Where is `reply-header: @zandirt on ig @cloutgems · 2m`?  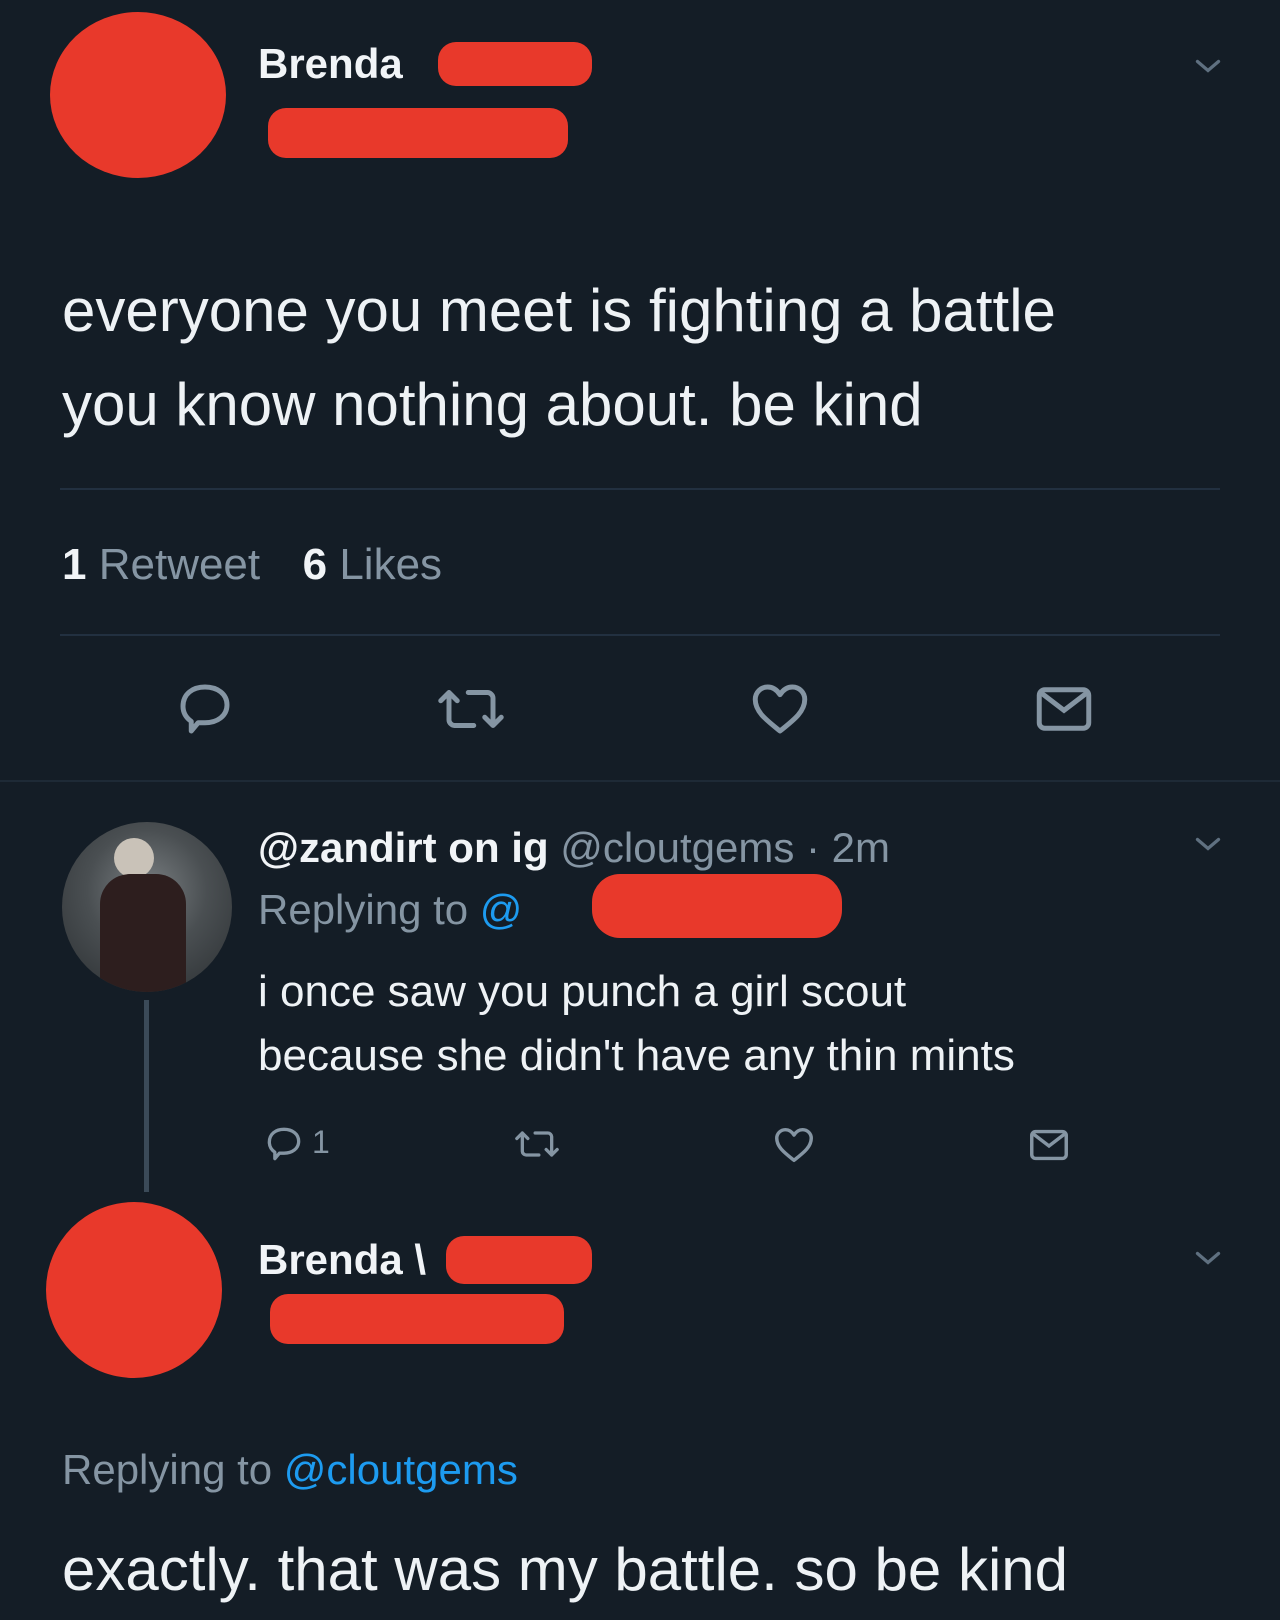 reply-header: @zandirt on ig @cloutgems · 2m is located at coordinates (574, 848).